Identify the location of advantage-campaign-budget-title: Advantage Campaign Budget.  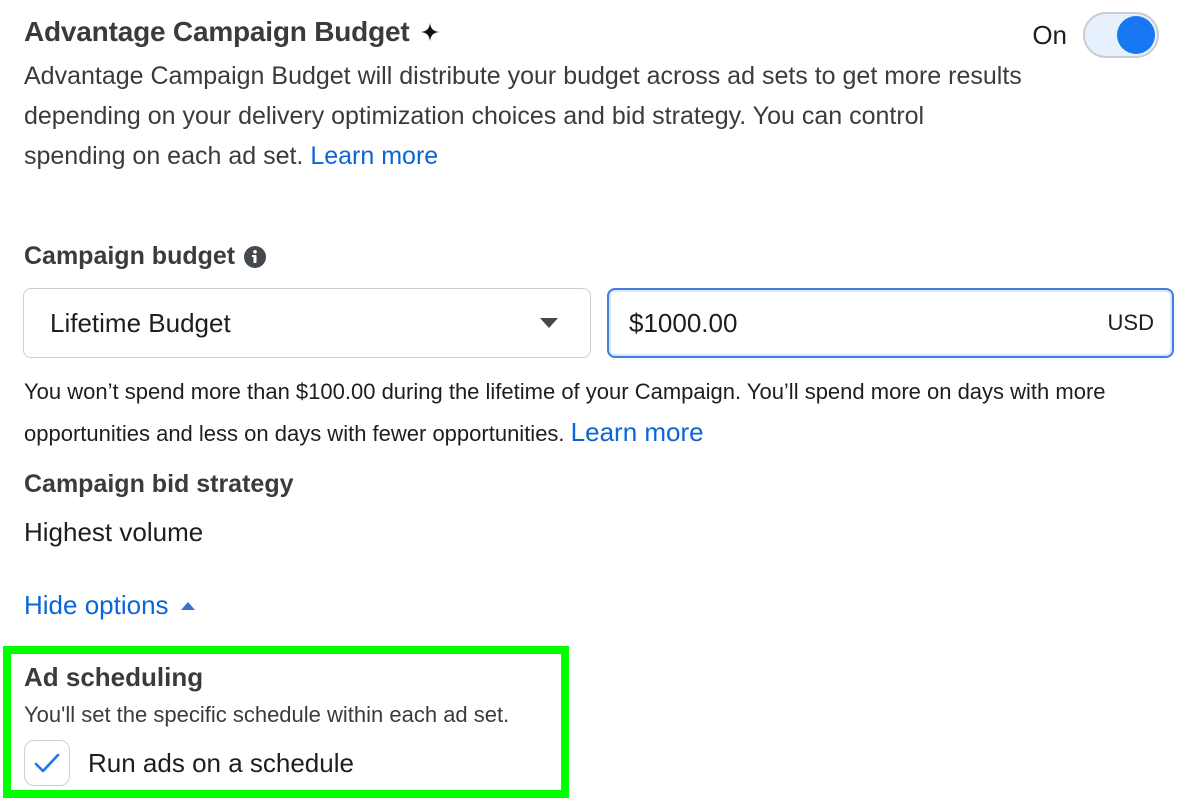
(232, 32).